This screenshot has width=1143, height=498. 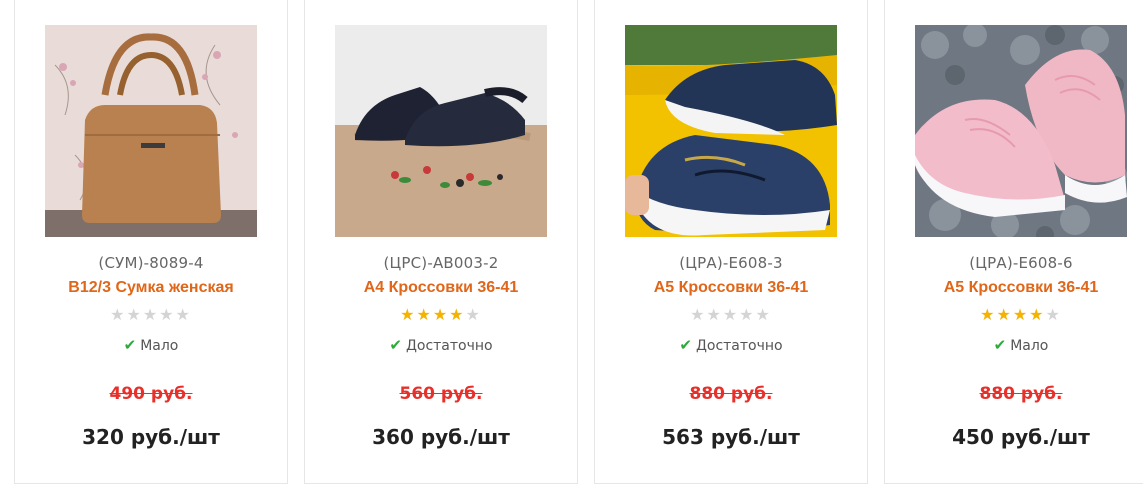 What do you see at coordinates (441, 394) in the screenshot?
I see `old-price: 560 руб.` at bounding box center [441, 394].